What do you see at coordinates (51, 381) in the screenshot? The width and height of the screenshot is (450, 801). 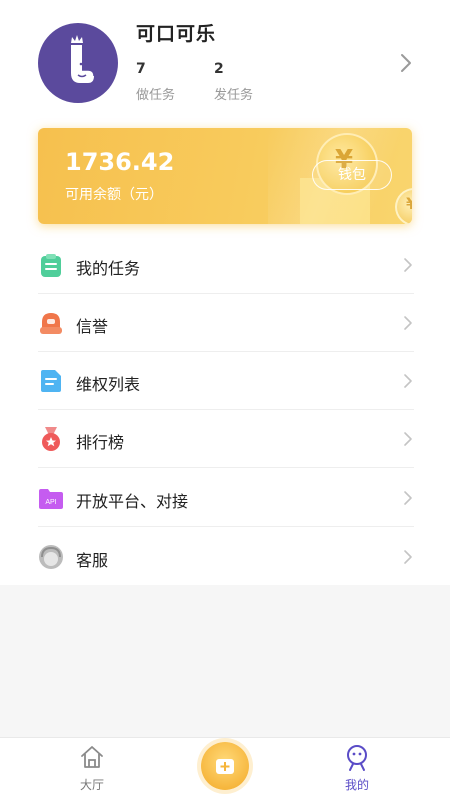 I see `document-icon` at bounding box center [51, 381].